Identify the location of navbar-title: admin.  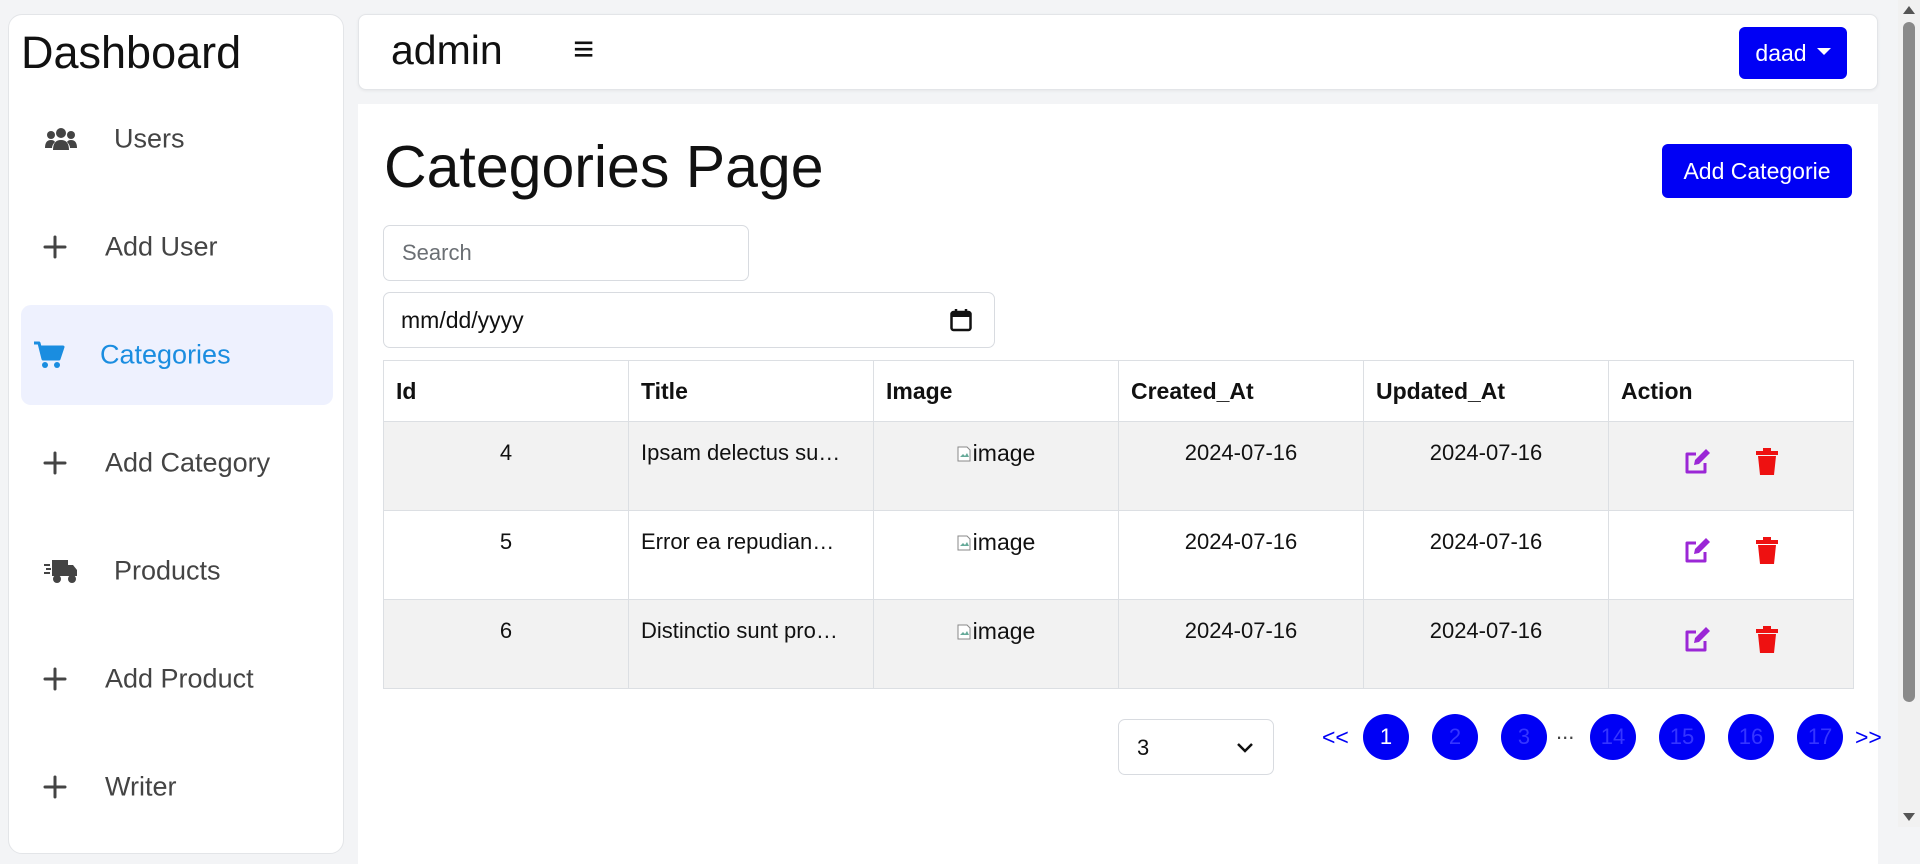
(447, 50).